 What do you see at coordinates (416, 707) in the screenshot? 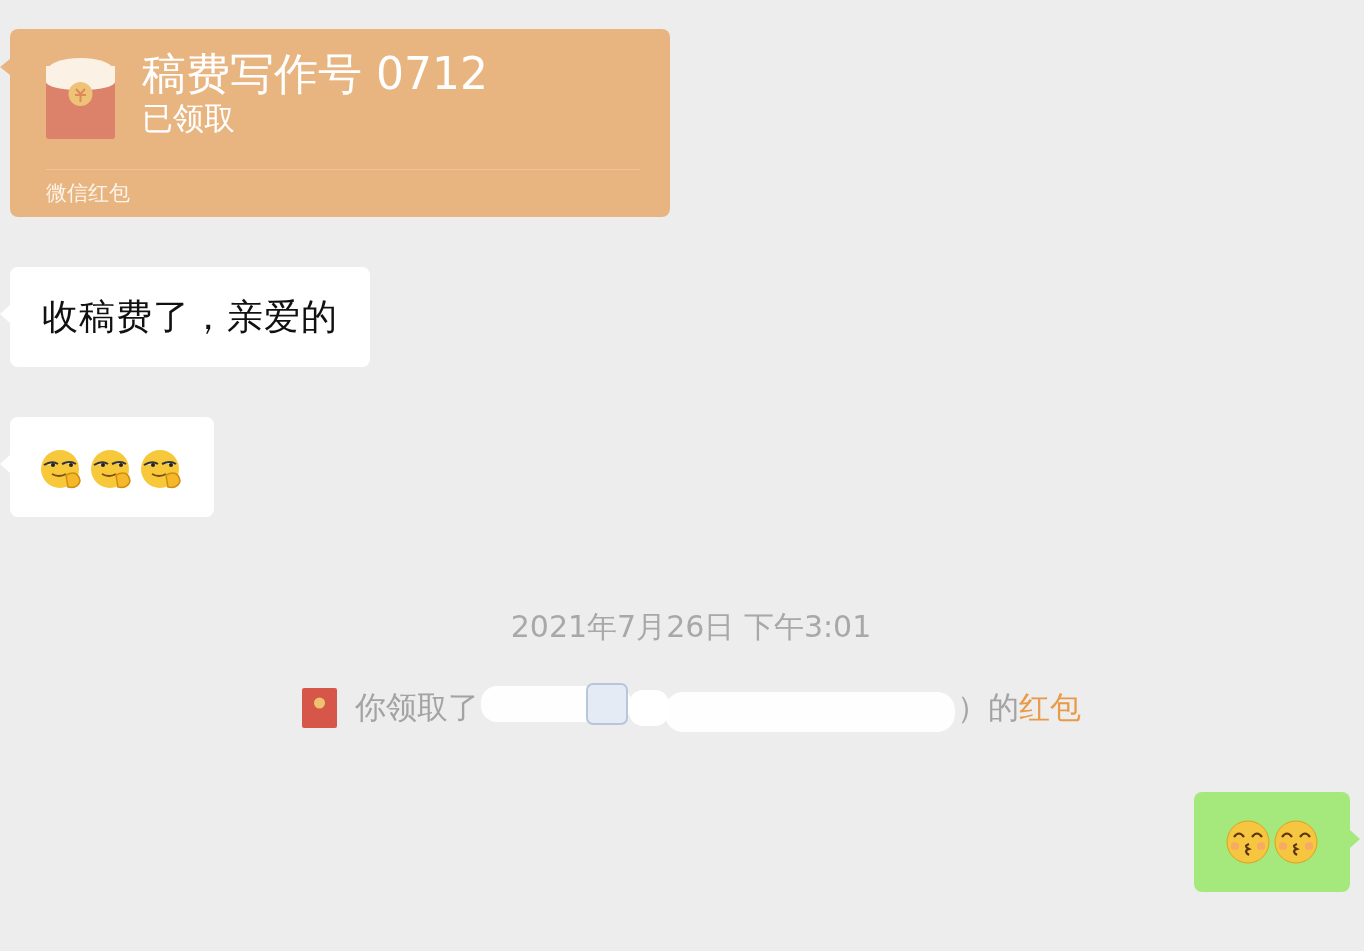
I see `system-message-text: 你领取了` at bounding box center [416, 707].